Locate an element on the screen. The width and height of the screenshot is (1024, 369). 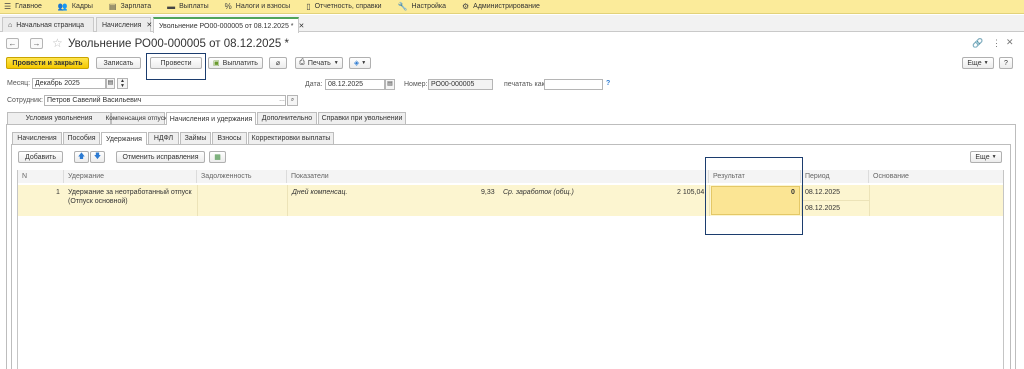
employee-field: Петров Савелий Васильевич is located at coordinates (165, 100).